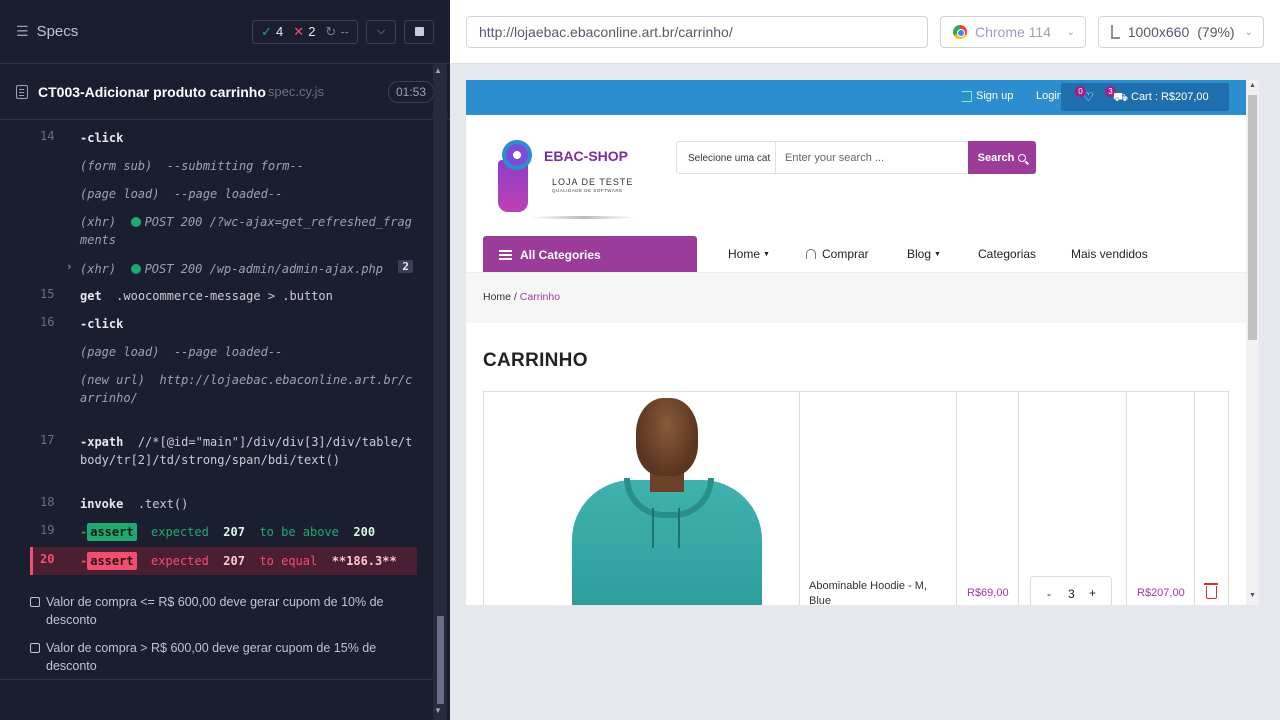 This screenshot has width=1280, height=720. I want to click on command-number: 17, so click(47, 440).